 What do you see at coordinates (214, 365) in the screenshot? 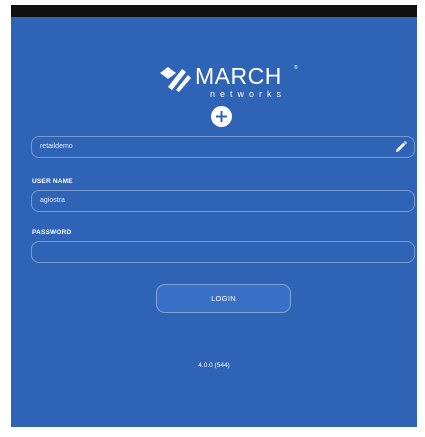
I see `version-label: 4.0.0 (544)` at bounding box center [214, 365].